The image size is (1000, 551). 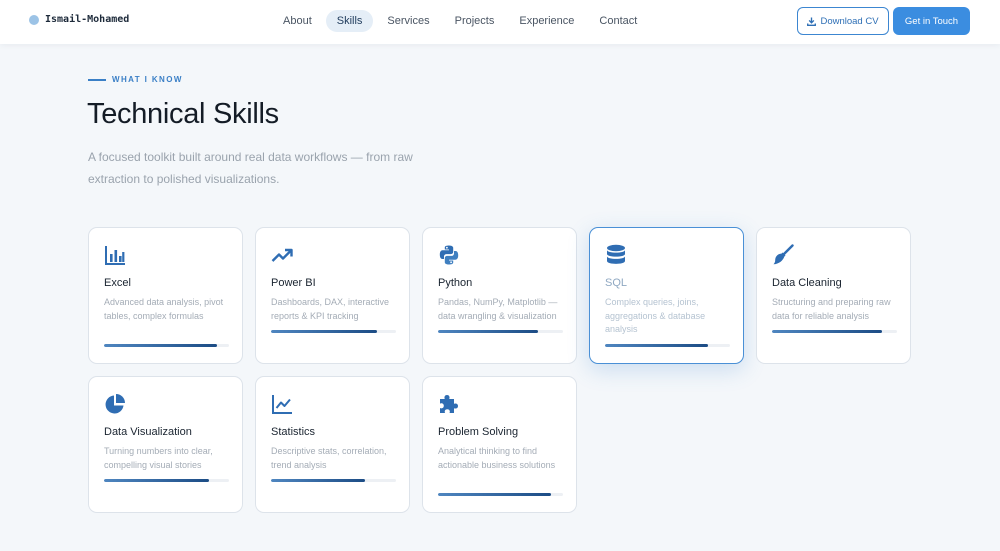 I want to click on puzzle-icon, so click(x=449, y=404).